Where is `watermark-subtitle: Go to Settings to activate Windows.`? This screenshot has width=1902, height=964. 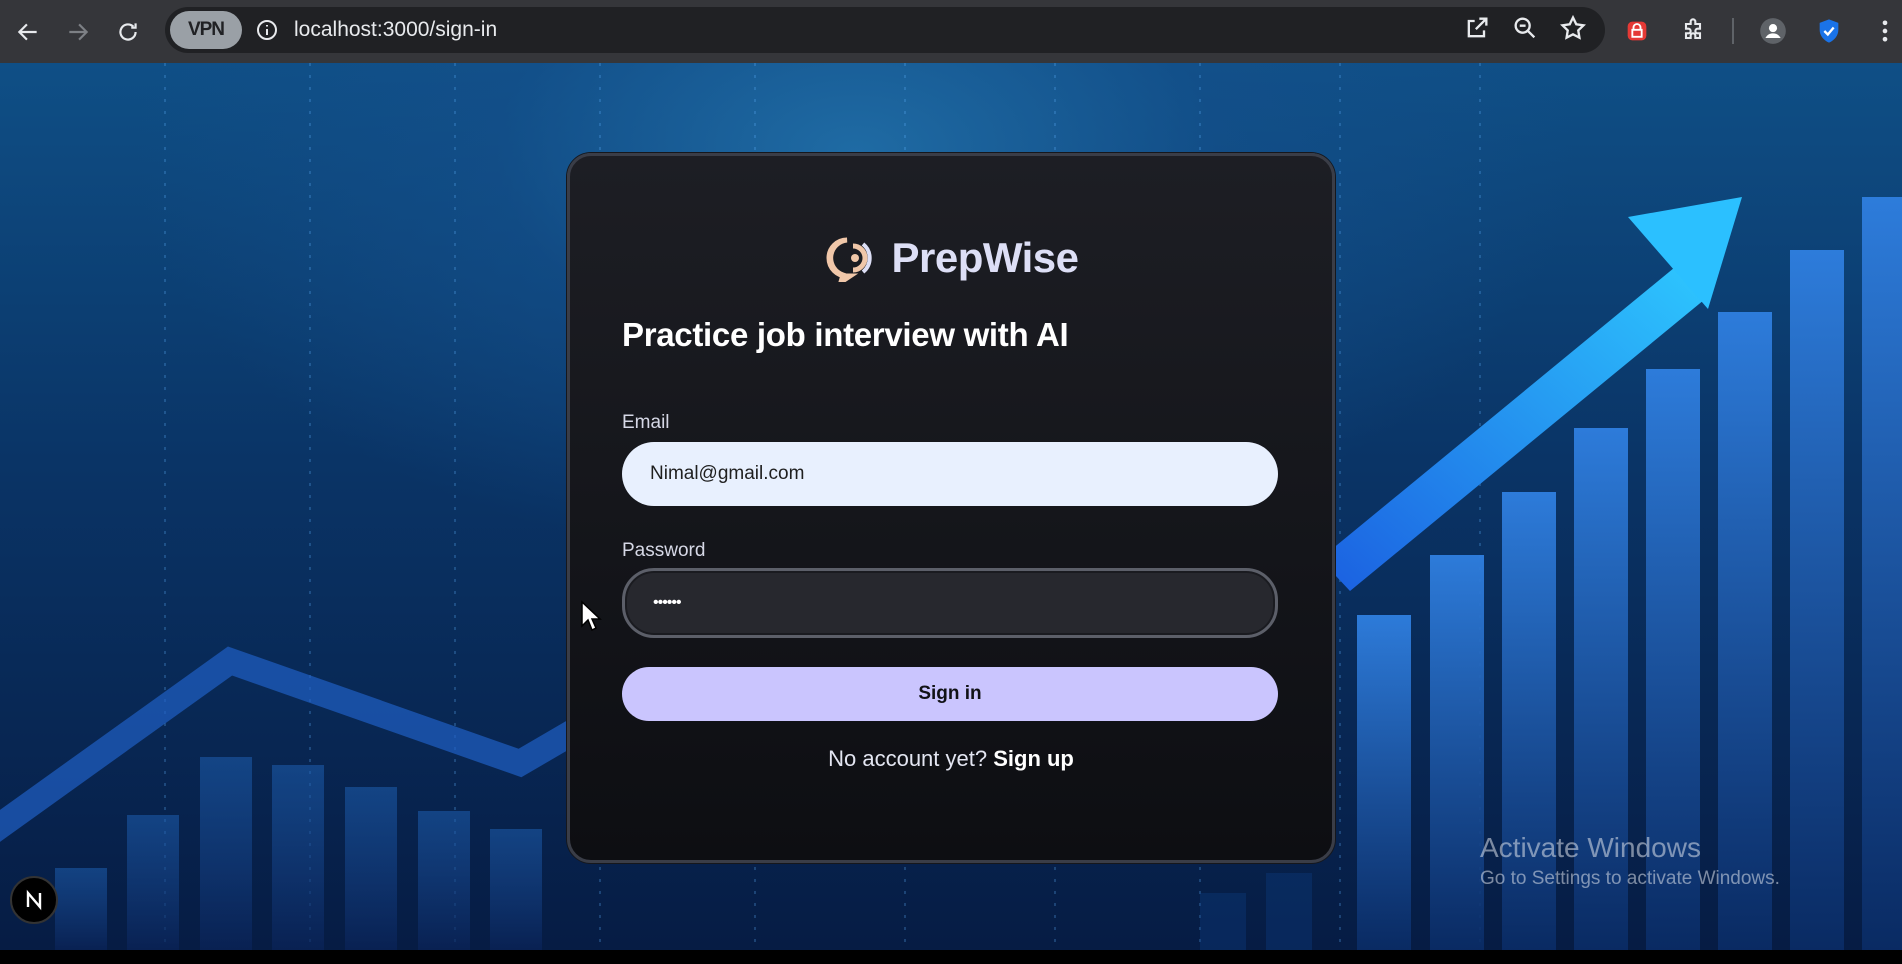 watermark-subtitle: Go to Settings to activate Windows. is located at coordinates (1630, 878).